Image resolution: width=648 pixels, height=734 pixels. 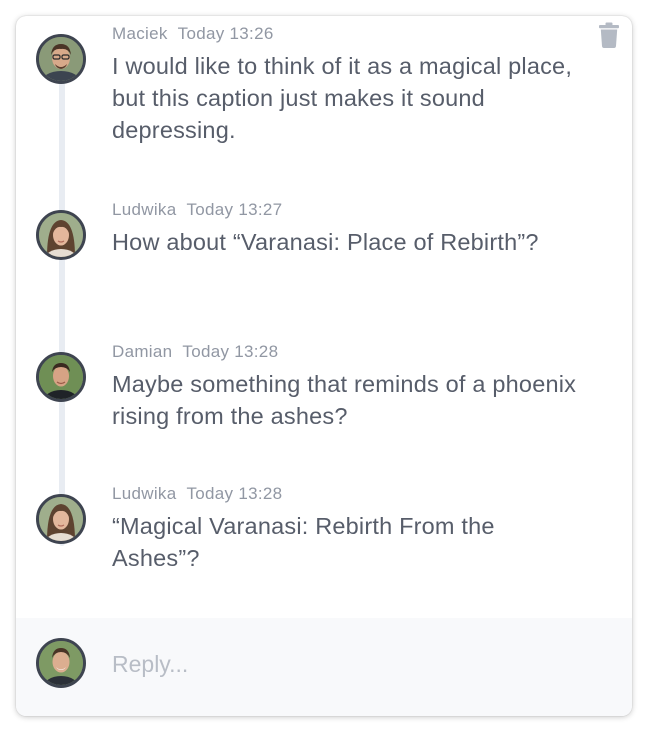 What do you see at coordinates (325, 242) in the screenshot?
I see `comment-text: How about “Varanasi: Place of Rebirth”?` at bounding box center [325, 242].